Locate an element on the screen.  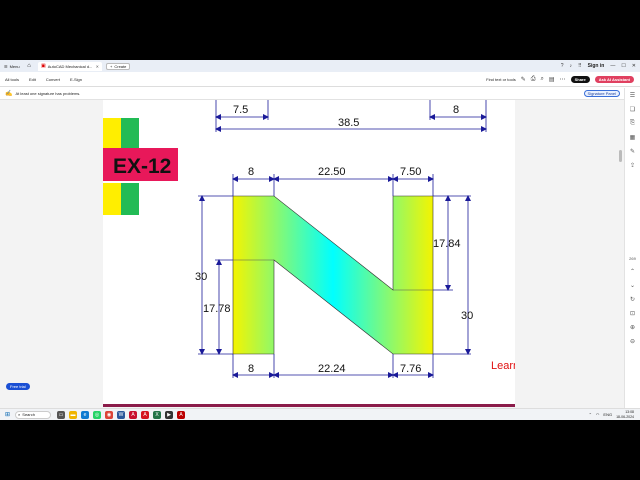
page-up-icon: ⌃ is located at coordinates (632, 271).